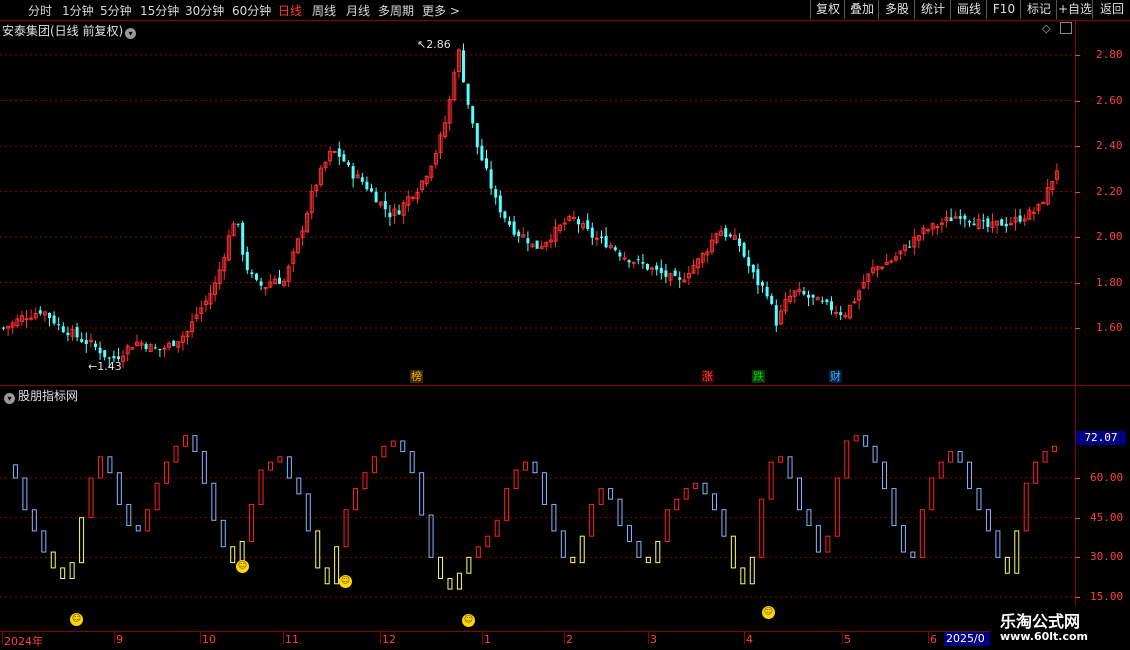 This screenshot has width=1130, height=650. I want to click on period-tab-6: 日线, so click(290, 10).